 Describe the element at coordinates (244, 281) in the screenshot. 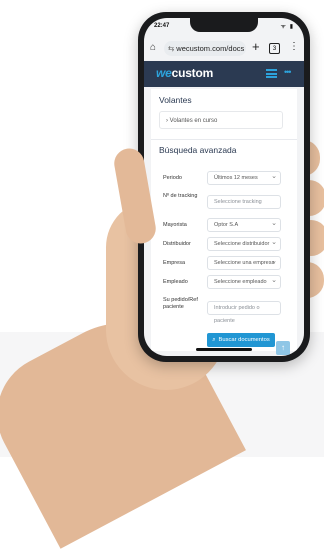

I see `empleado-select: Seleccione empleado` at that location.